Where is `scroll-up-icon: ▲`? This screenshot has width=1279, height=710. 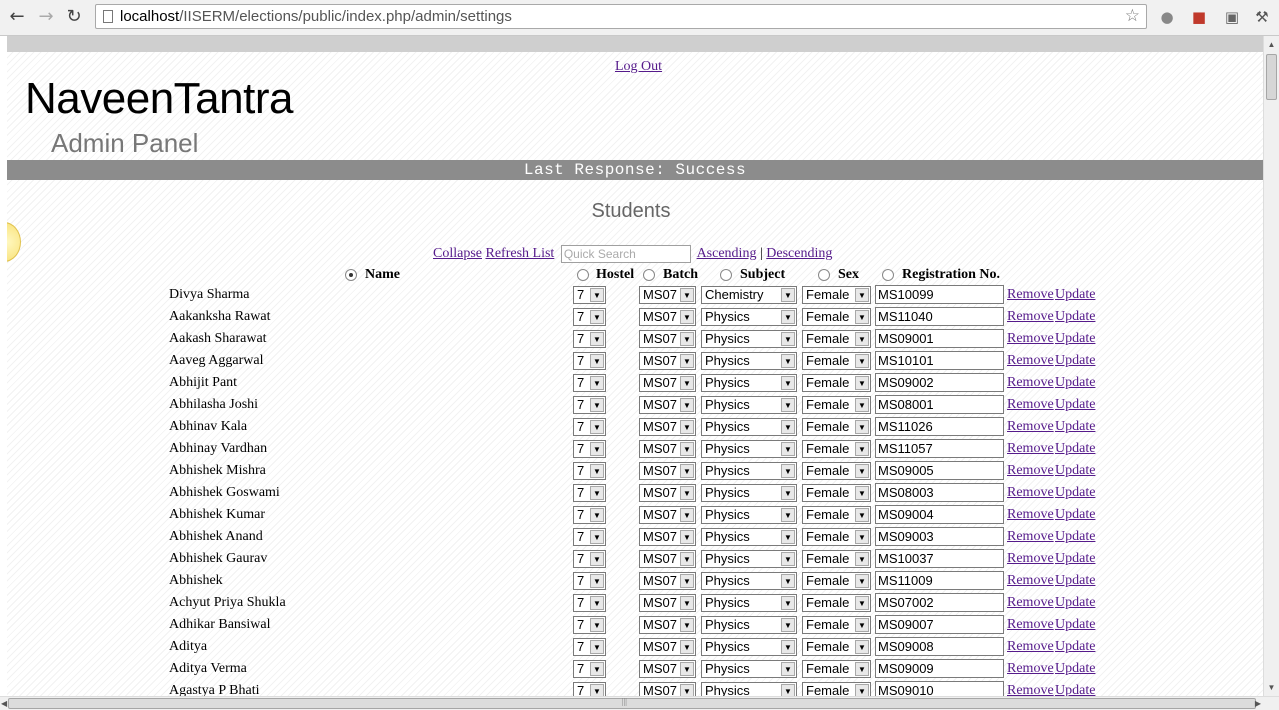
scroll-up-icon: ▲ is located at coordinates (1271, 44).